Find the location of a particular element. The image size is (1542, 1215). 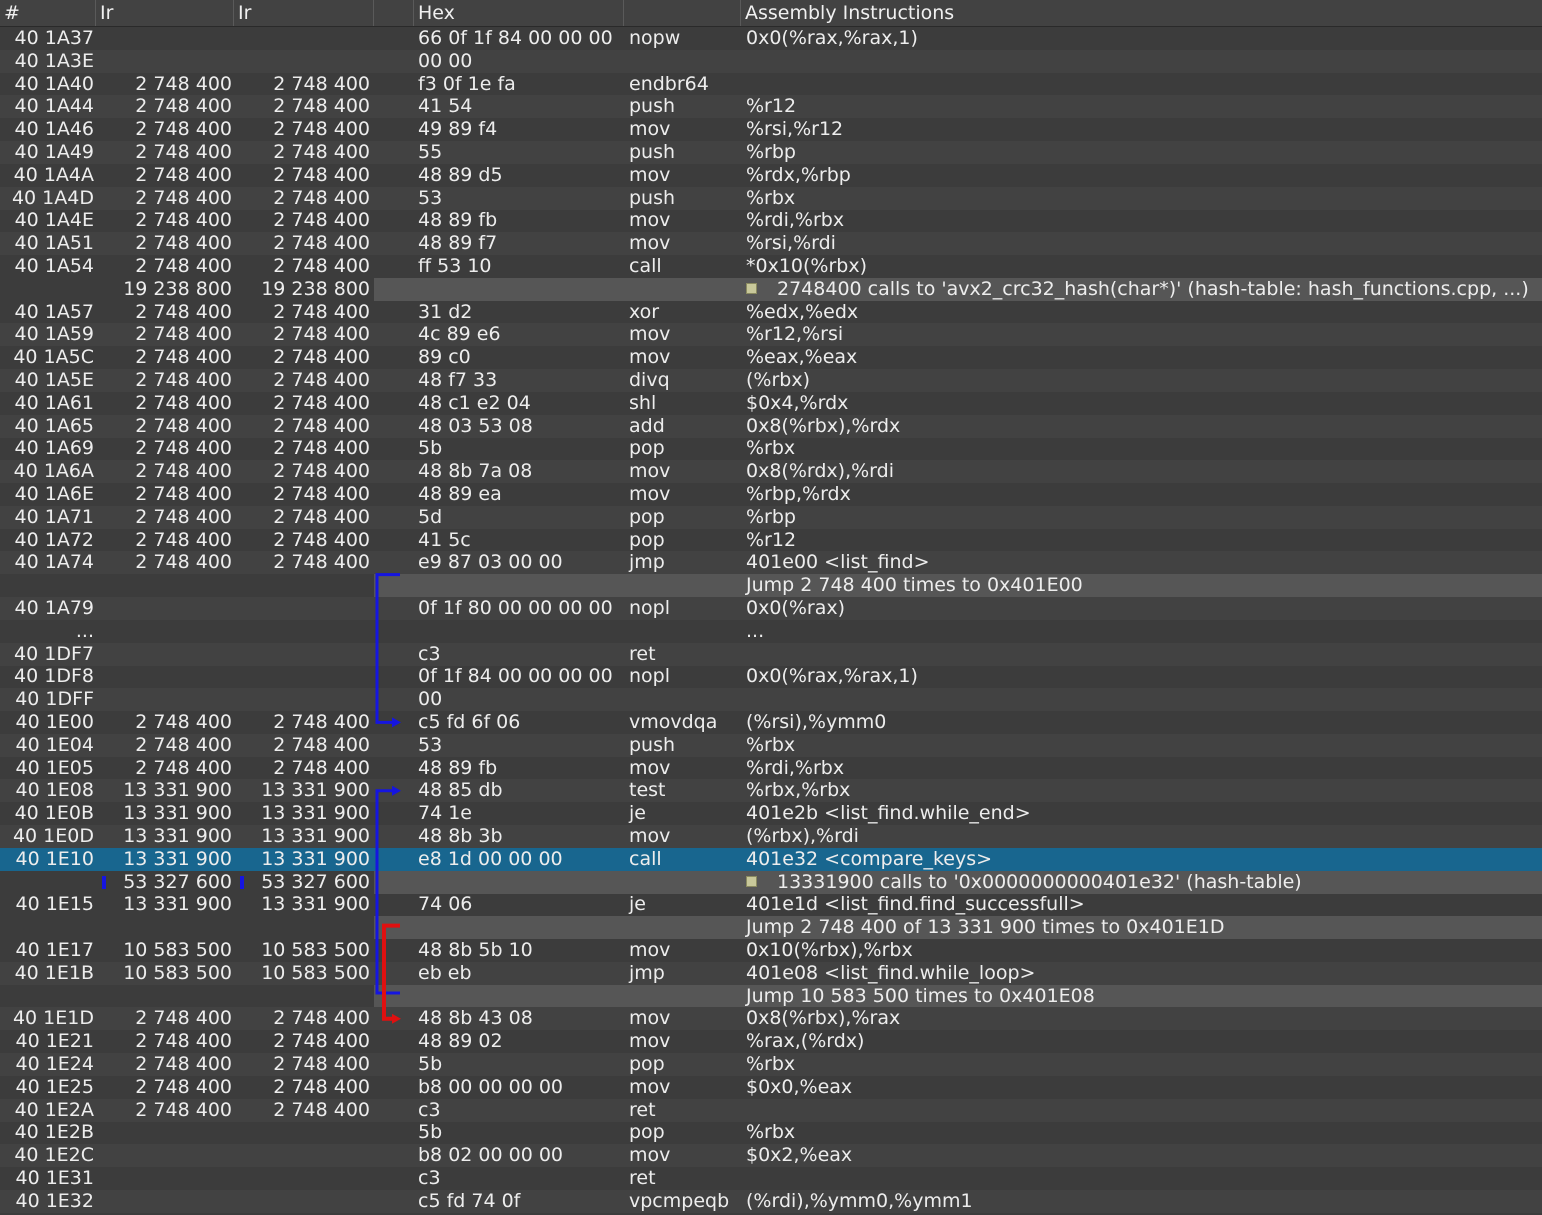

jump-arrow-list-find is located at coordinates (387, 648).